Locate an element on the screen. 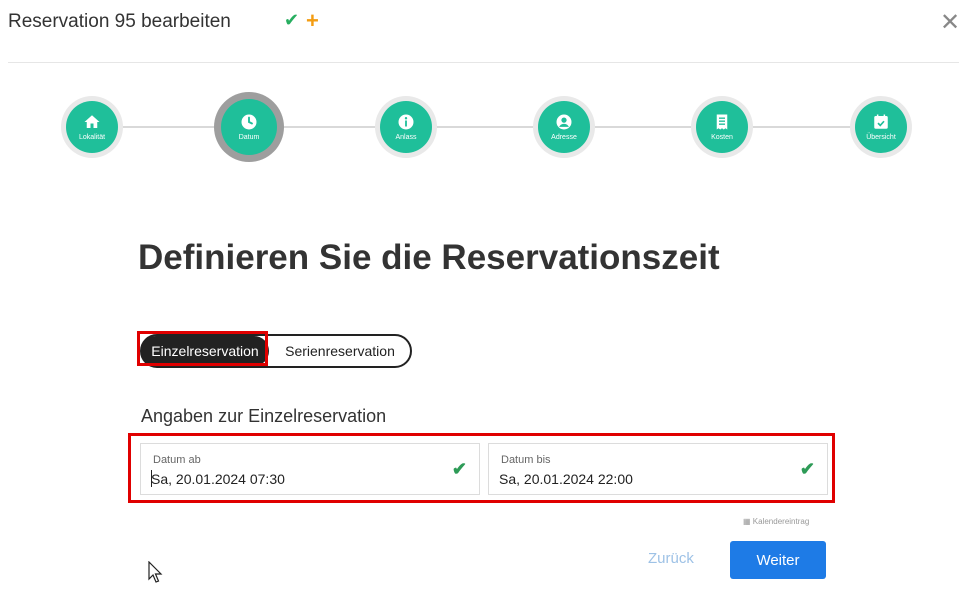 The width and height of the screenshot is (959, 600). calendar-entry-label: Kalendereintrag is located at coordinates (781, 521).